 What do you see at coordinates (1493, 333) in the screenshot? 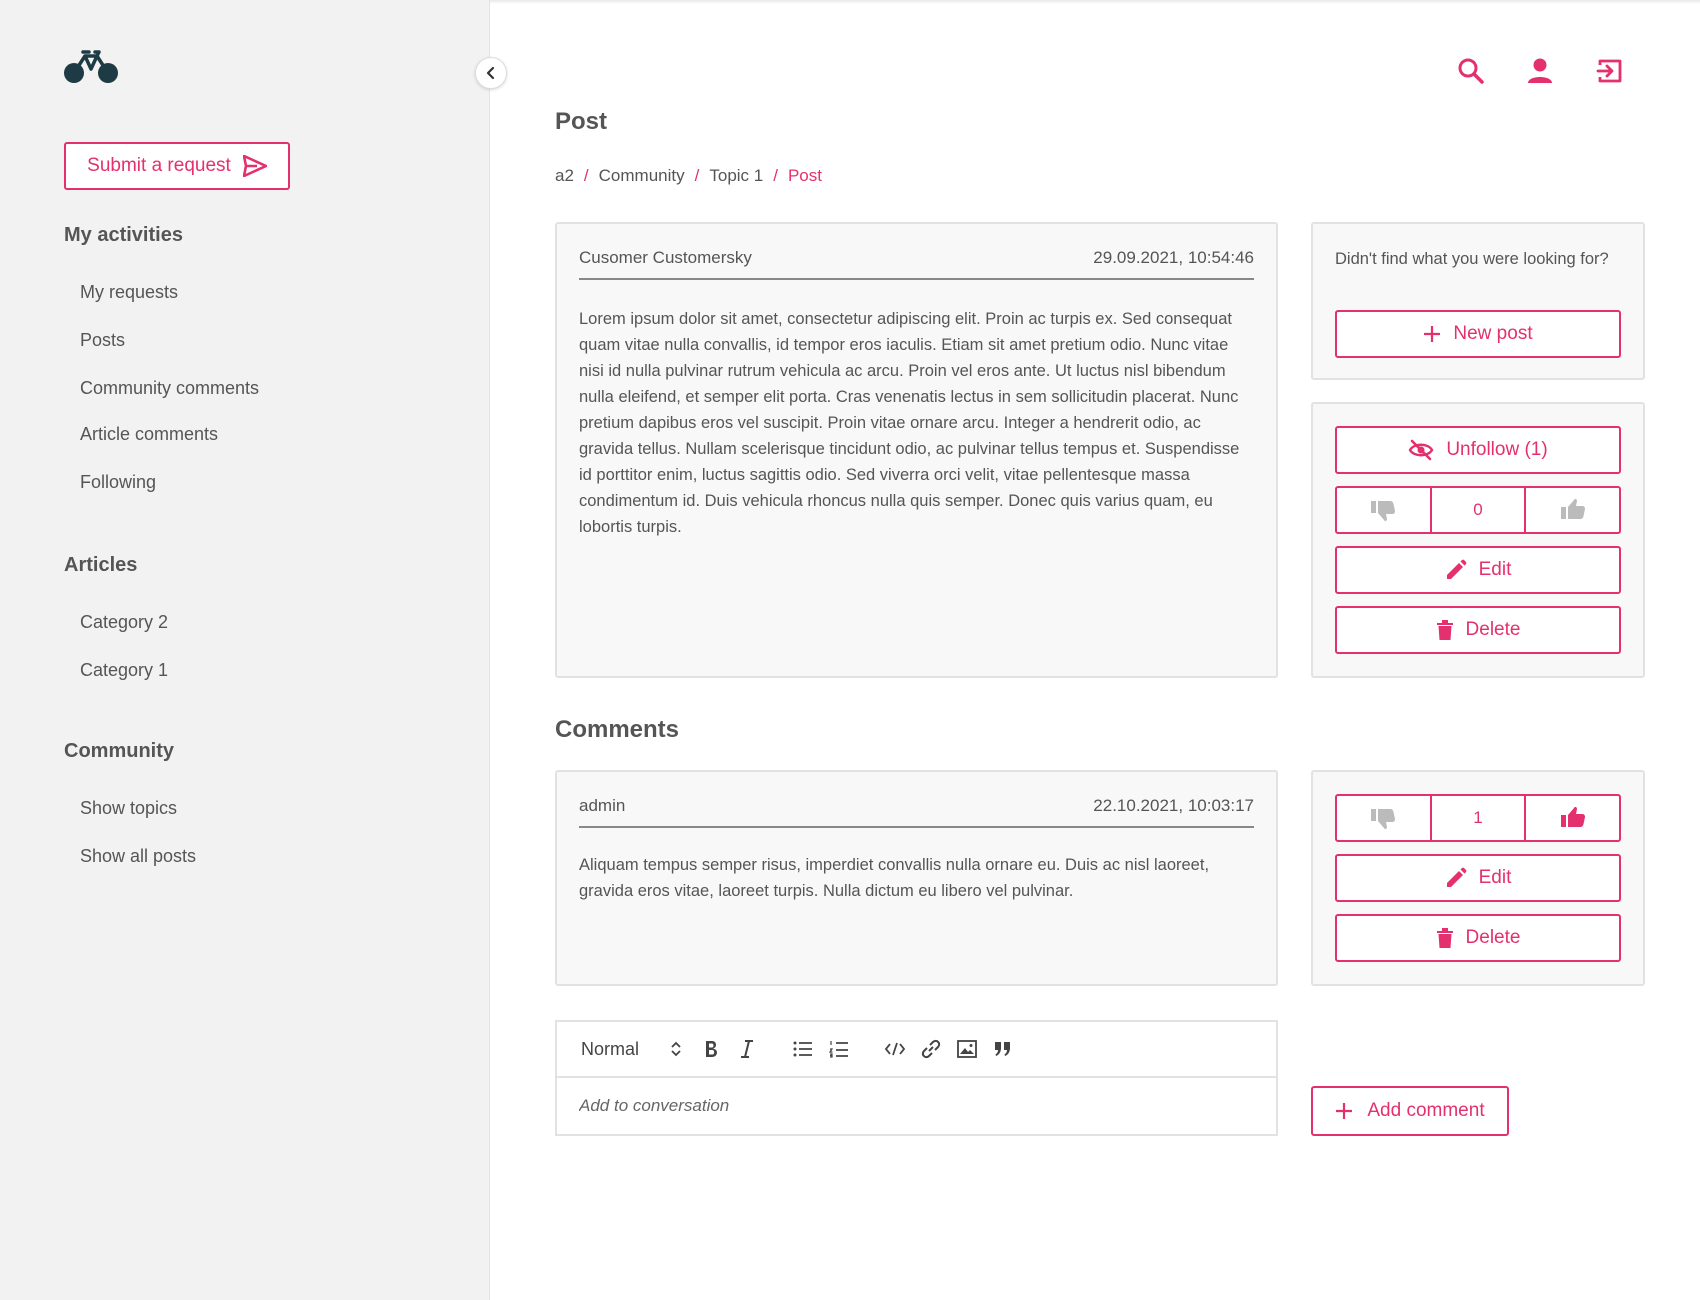
I see `new-post-label: New post` at bounding box center [1493, 333].